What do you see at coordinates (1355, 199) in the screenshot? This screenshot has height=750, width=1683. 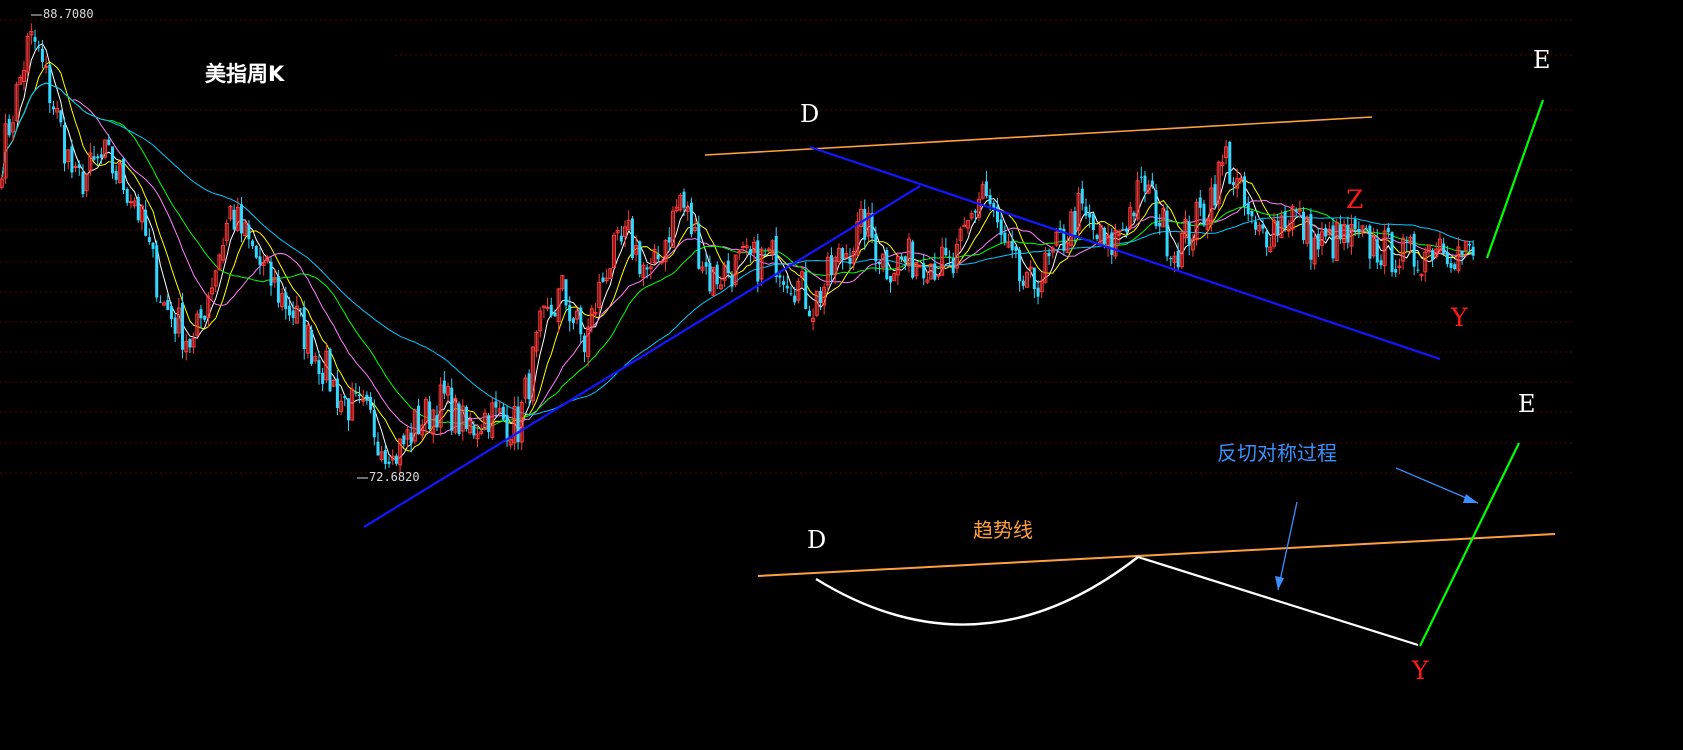 I see `label-z-main: Z` at bounding box center [1355, 199].